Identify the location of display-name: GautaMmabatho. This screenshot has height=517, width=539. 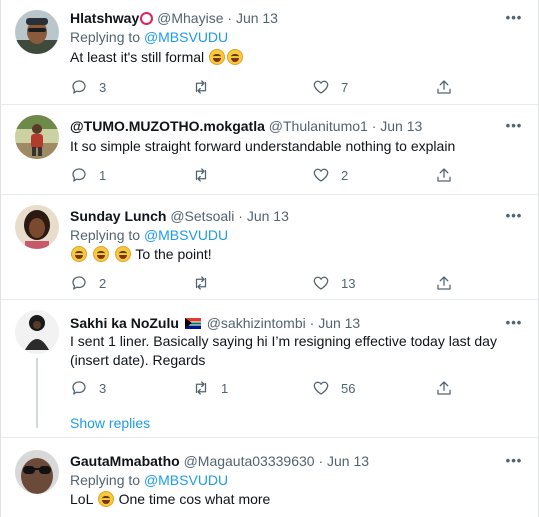
(125, 461).